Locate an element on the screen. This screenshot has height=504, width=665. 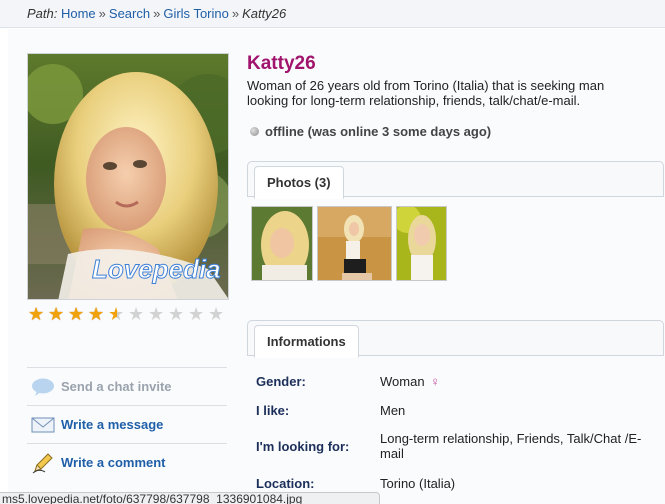
send-chat-invite-label: Send a chat invite is located at coordinates (116, 386).